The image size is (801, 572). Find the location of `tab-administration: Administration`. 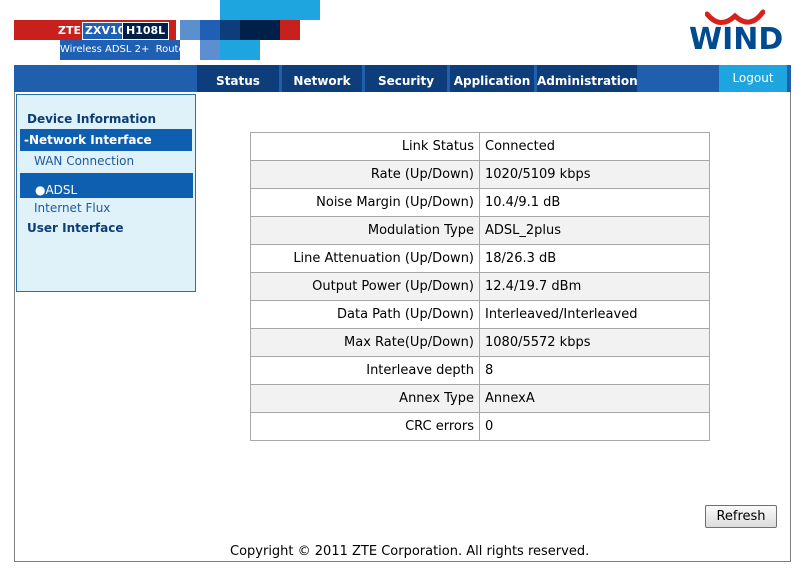

tab-administration: Administration is located at coordinates (587, 78).